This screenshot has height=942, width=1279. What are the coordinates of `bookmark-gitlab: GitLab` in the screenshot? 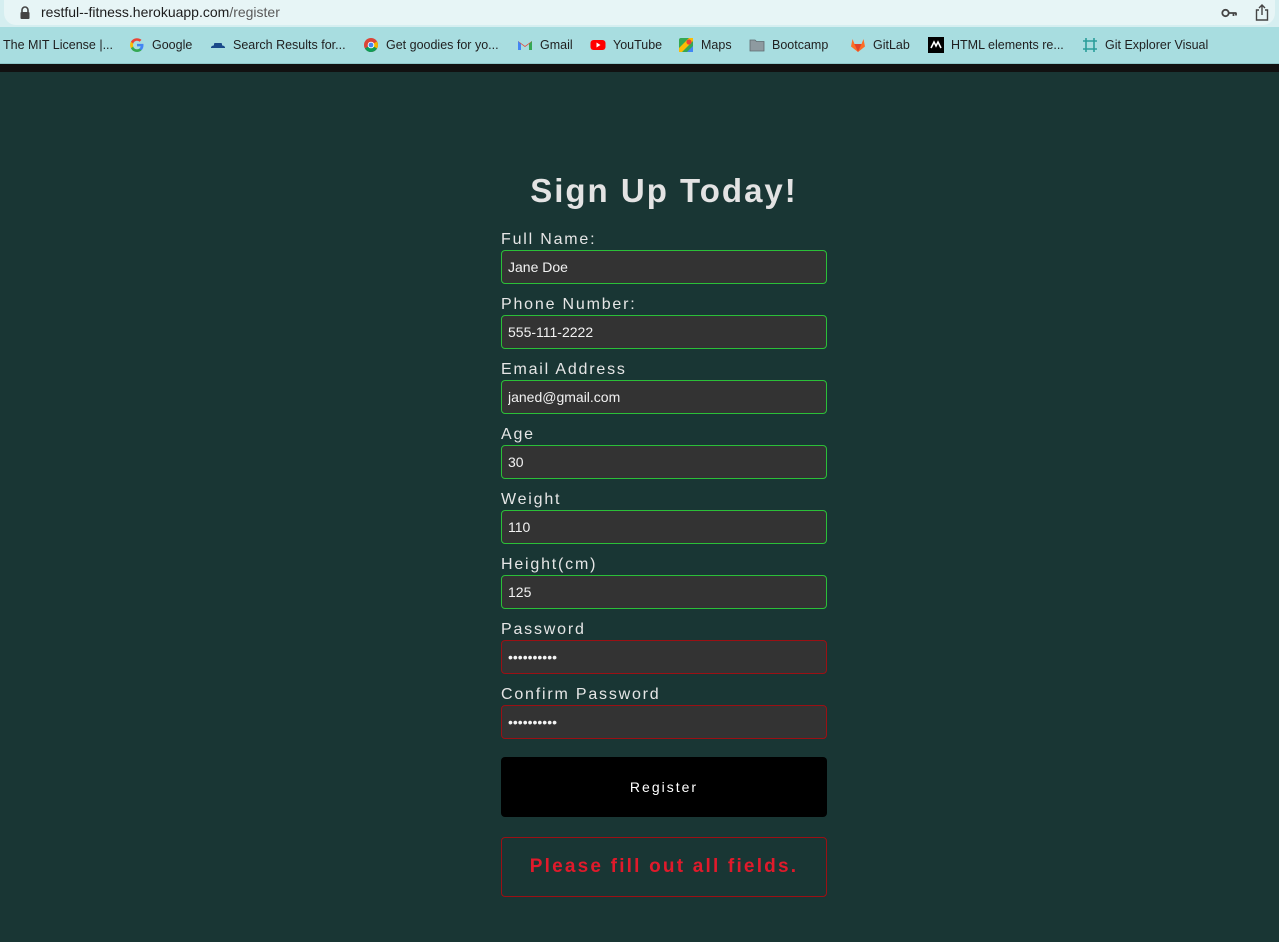 It's located at (880, 45).